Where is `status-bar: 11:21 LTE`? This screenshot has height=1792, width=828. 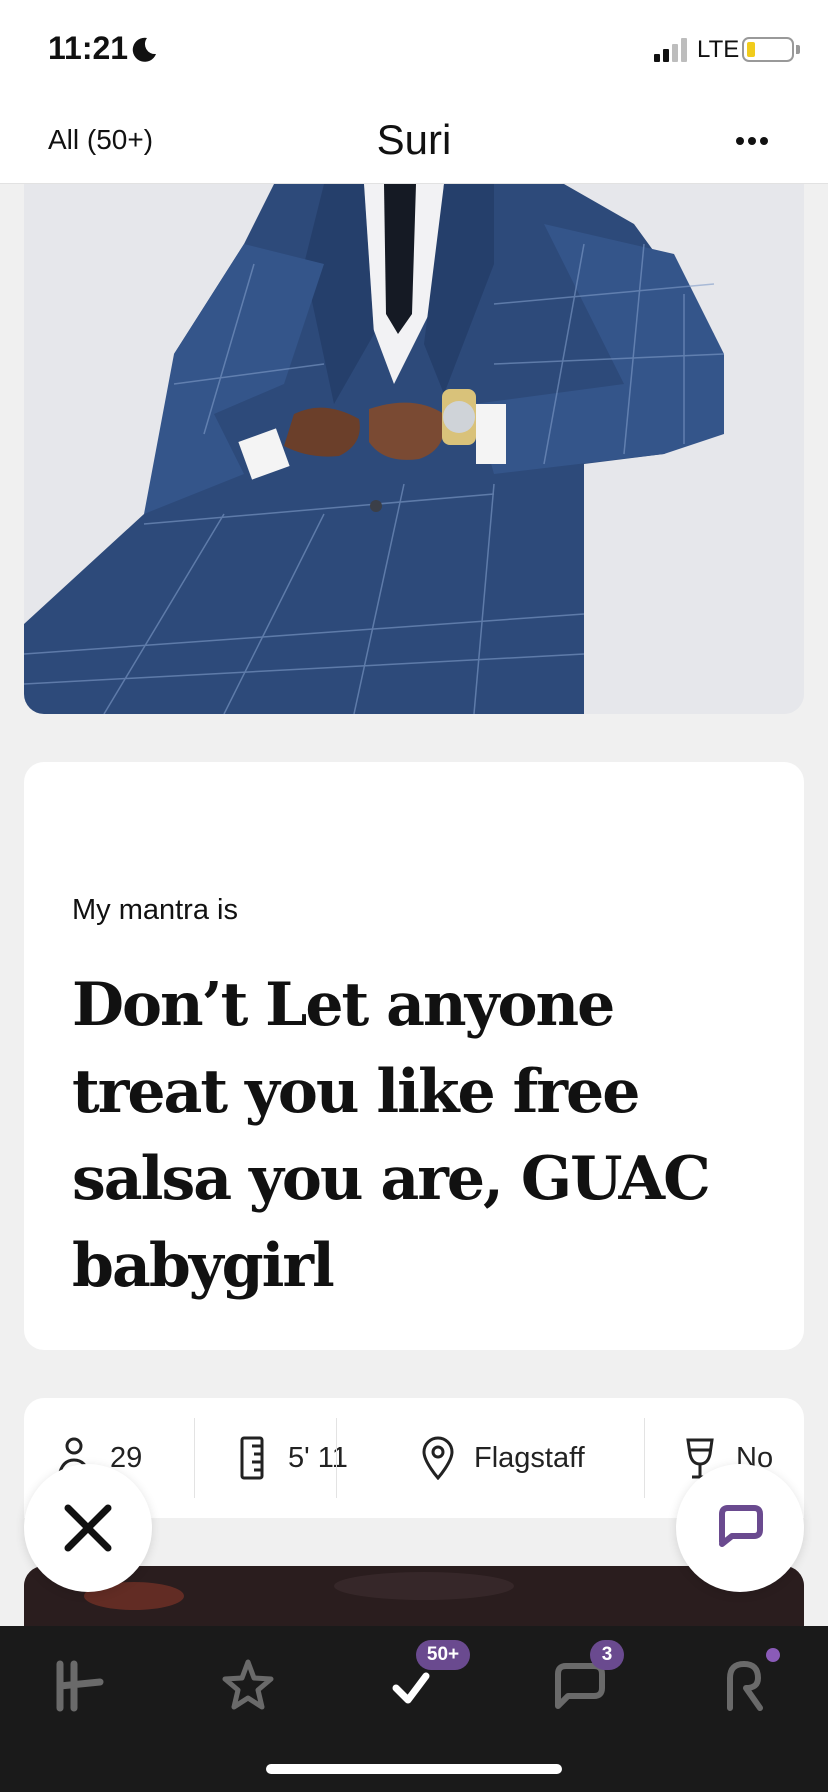
status-bar: 11:21 LTE is located at coordinates (414, 46).